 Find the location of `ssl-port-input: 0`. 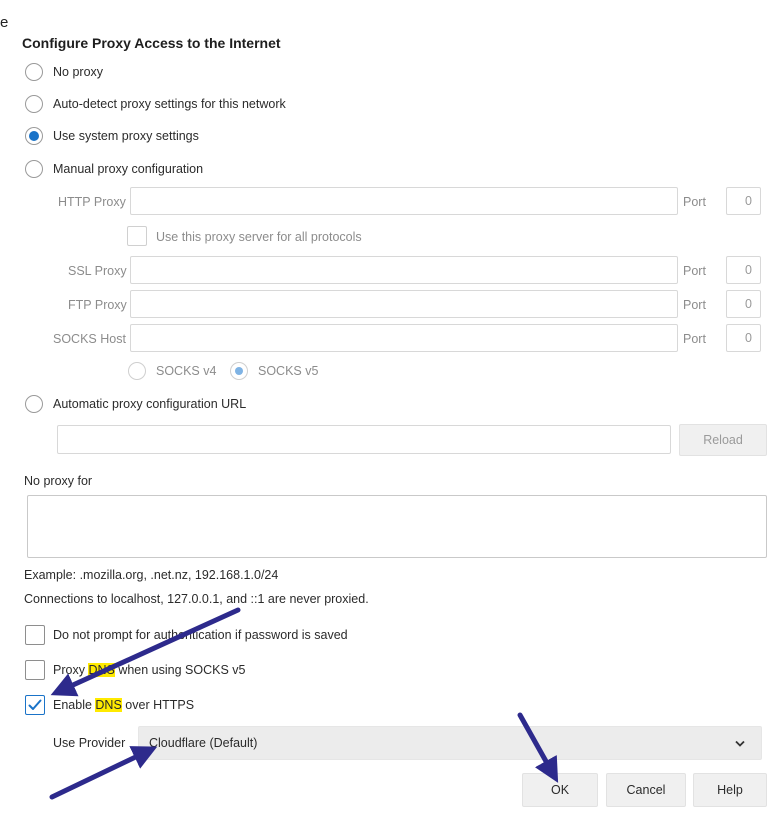

ssl-port-input: 0 is located at coordinates (743, 270).